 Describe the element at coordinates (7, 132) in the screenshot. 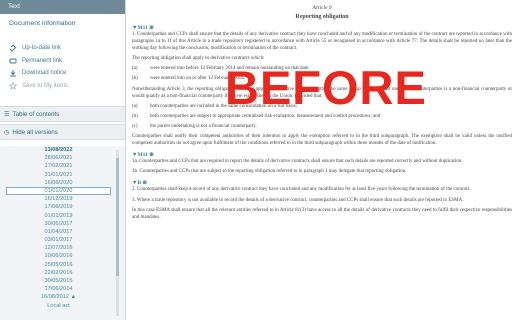

I see `history-icon: ◷` at that location.